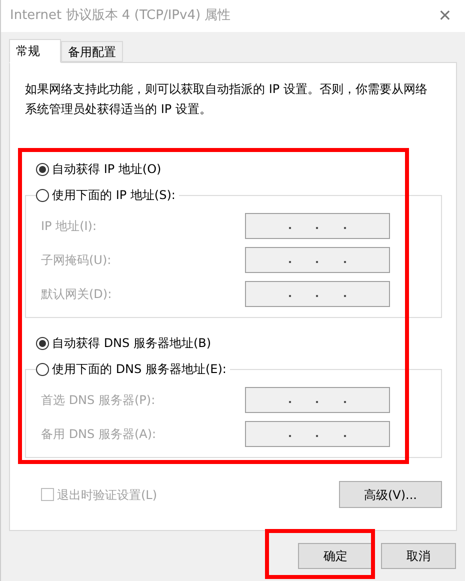 The height and width of the screenshot is (581, 465). I want to click on radio-label: 自动获得 IP 地址(O), so click(107, 169).